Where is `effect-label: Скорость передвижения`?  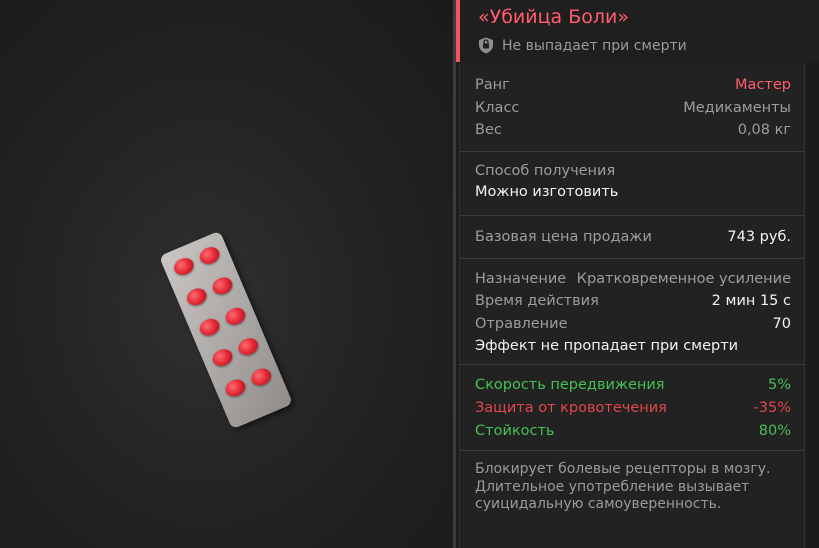 effect-label: Скорость передвижения is located at coordinates (570, 385).